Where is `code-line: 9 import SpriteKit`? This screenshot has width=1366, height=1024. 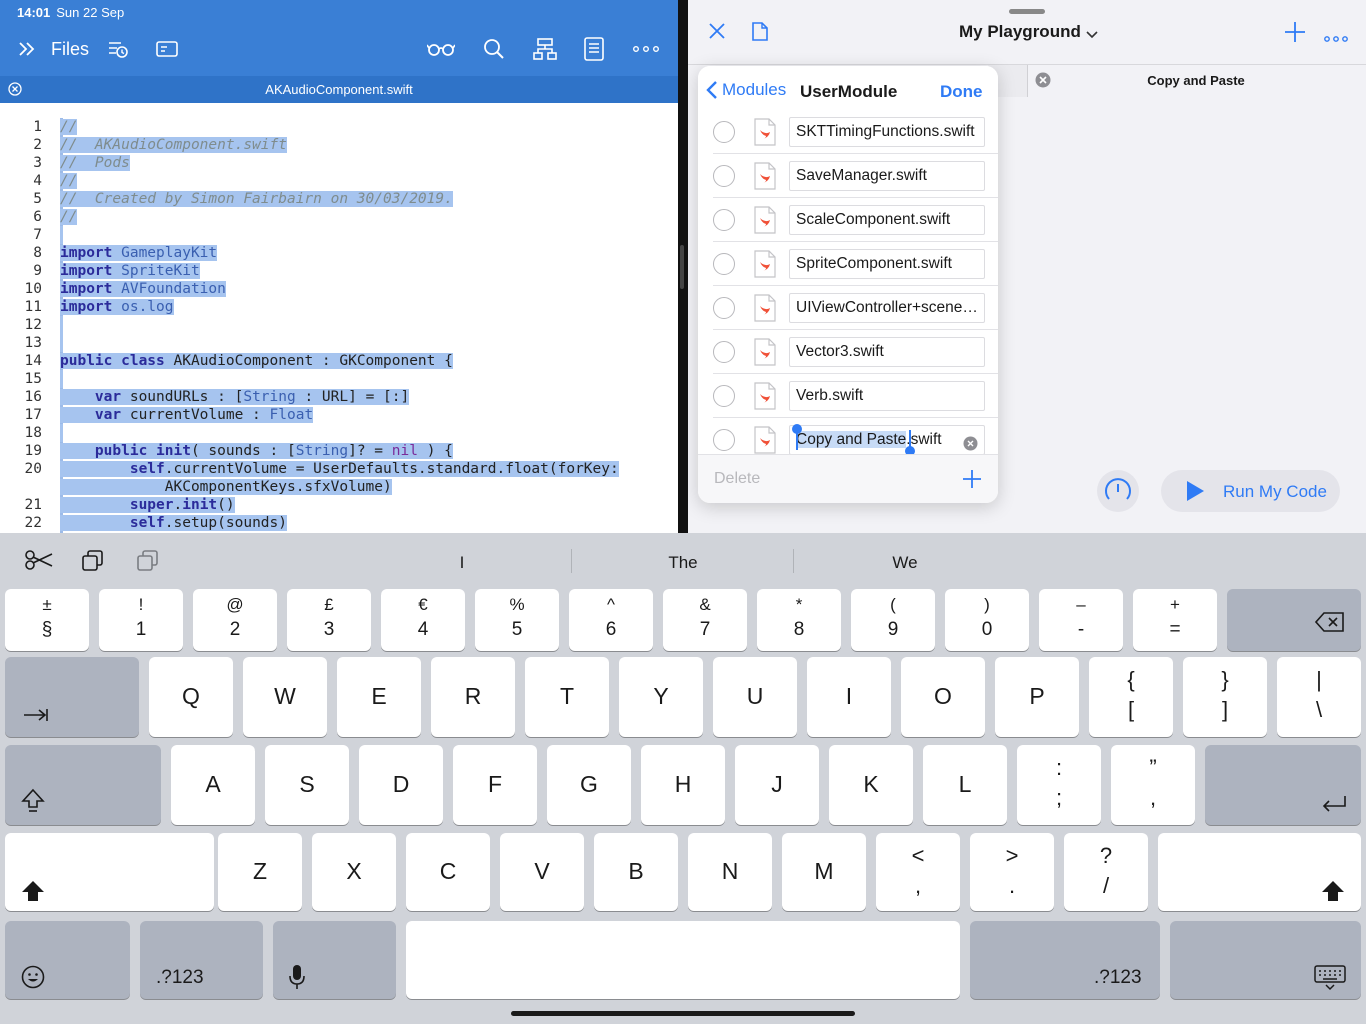 code-line: 9 import SpriteKit is located at coordinates (339, 271).